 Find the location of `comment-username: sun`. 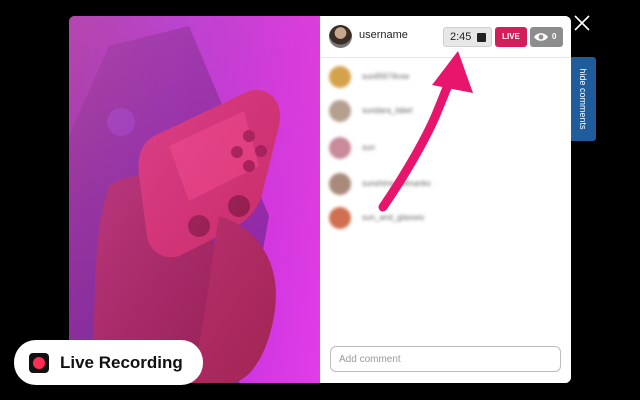

comment-username: sun is located at coordinates (368, 147).